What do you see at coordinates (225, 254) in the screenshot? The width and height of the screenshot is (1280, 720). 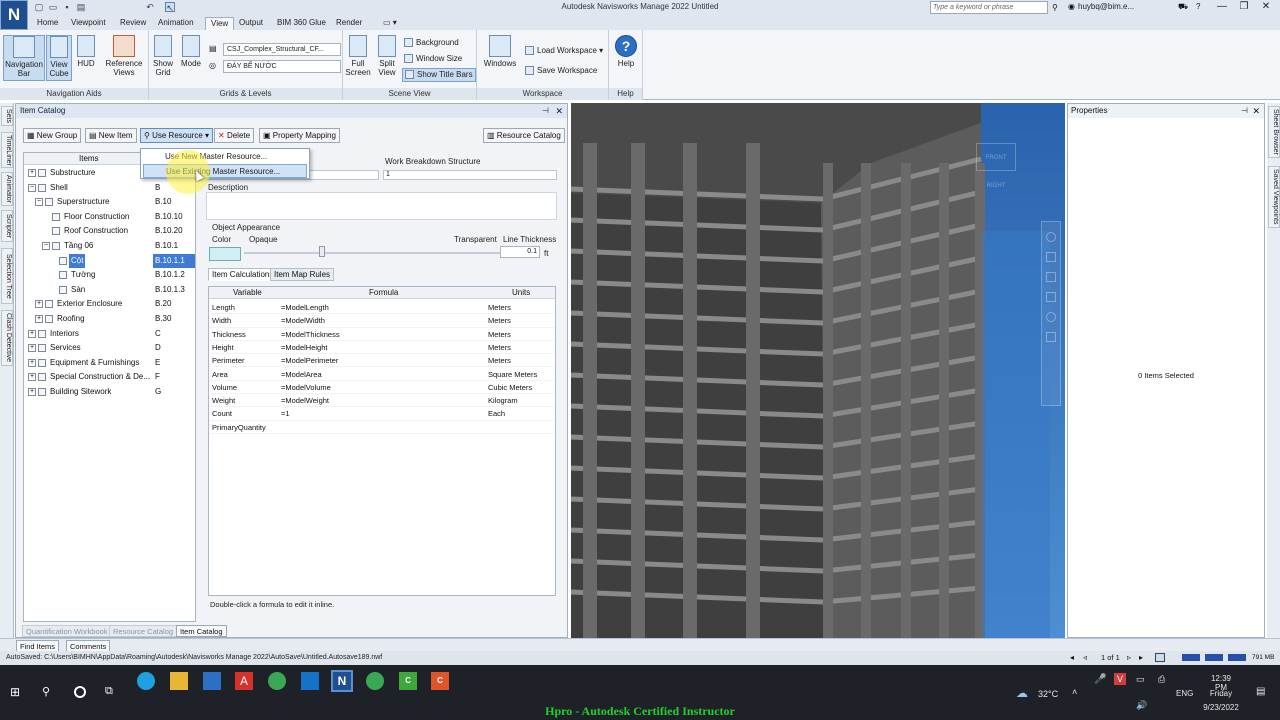 I see `color-picker` at bounding box center [225, 254].